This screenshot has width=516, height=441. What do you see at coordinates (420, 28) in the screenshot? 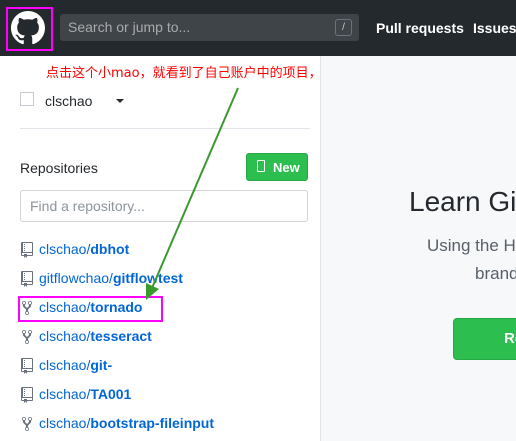
I see `nav-pull-requests: Pull requests` at bounding box center [420, 28].